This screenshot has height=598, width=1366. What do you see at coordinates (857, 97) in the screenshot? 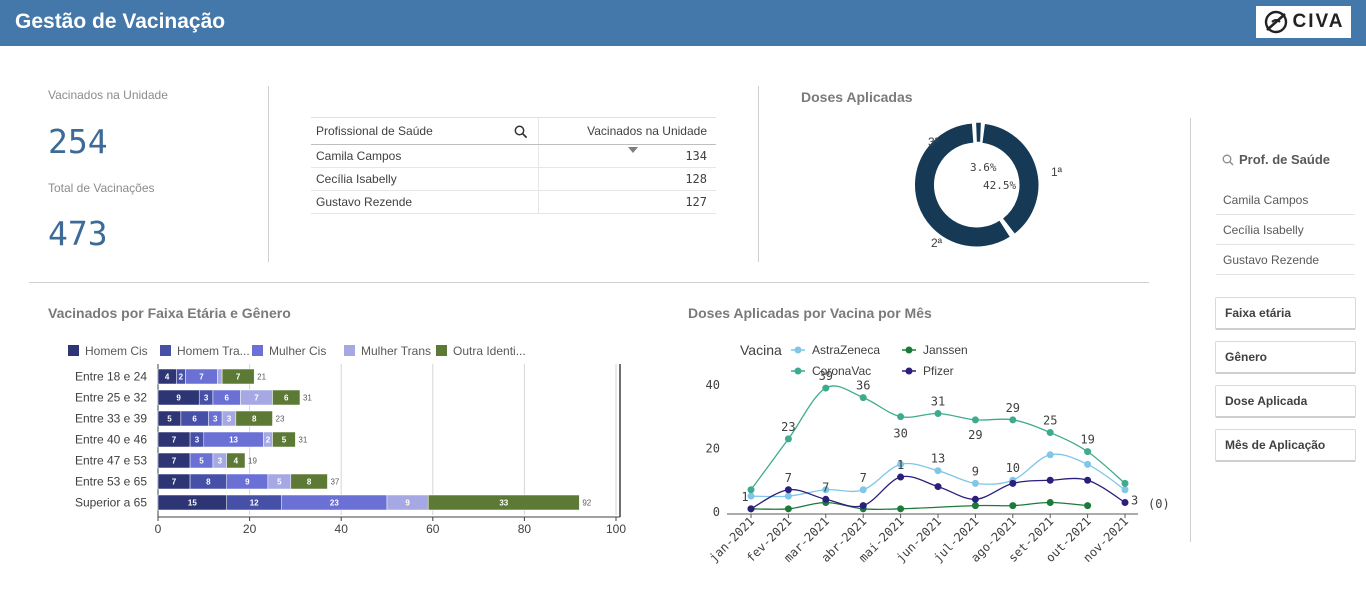
I see `donut-title: Doses Aplicadas` at bounding box center [857, 97].